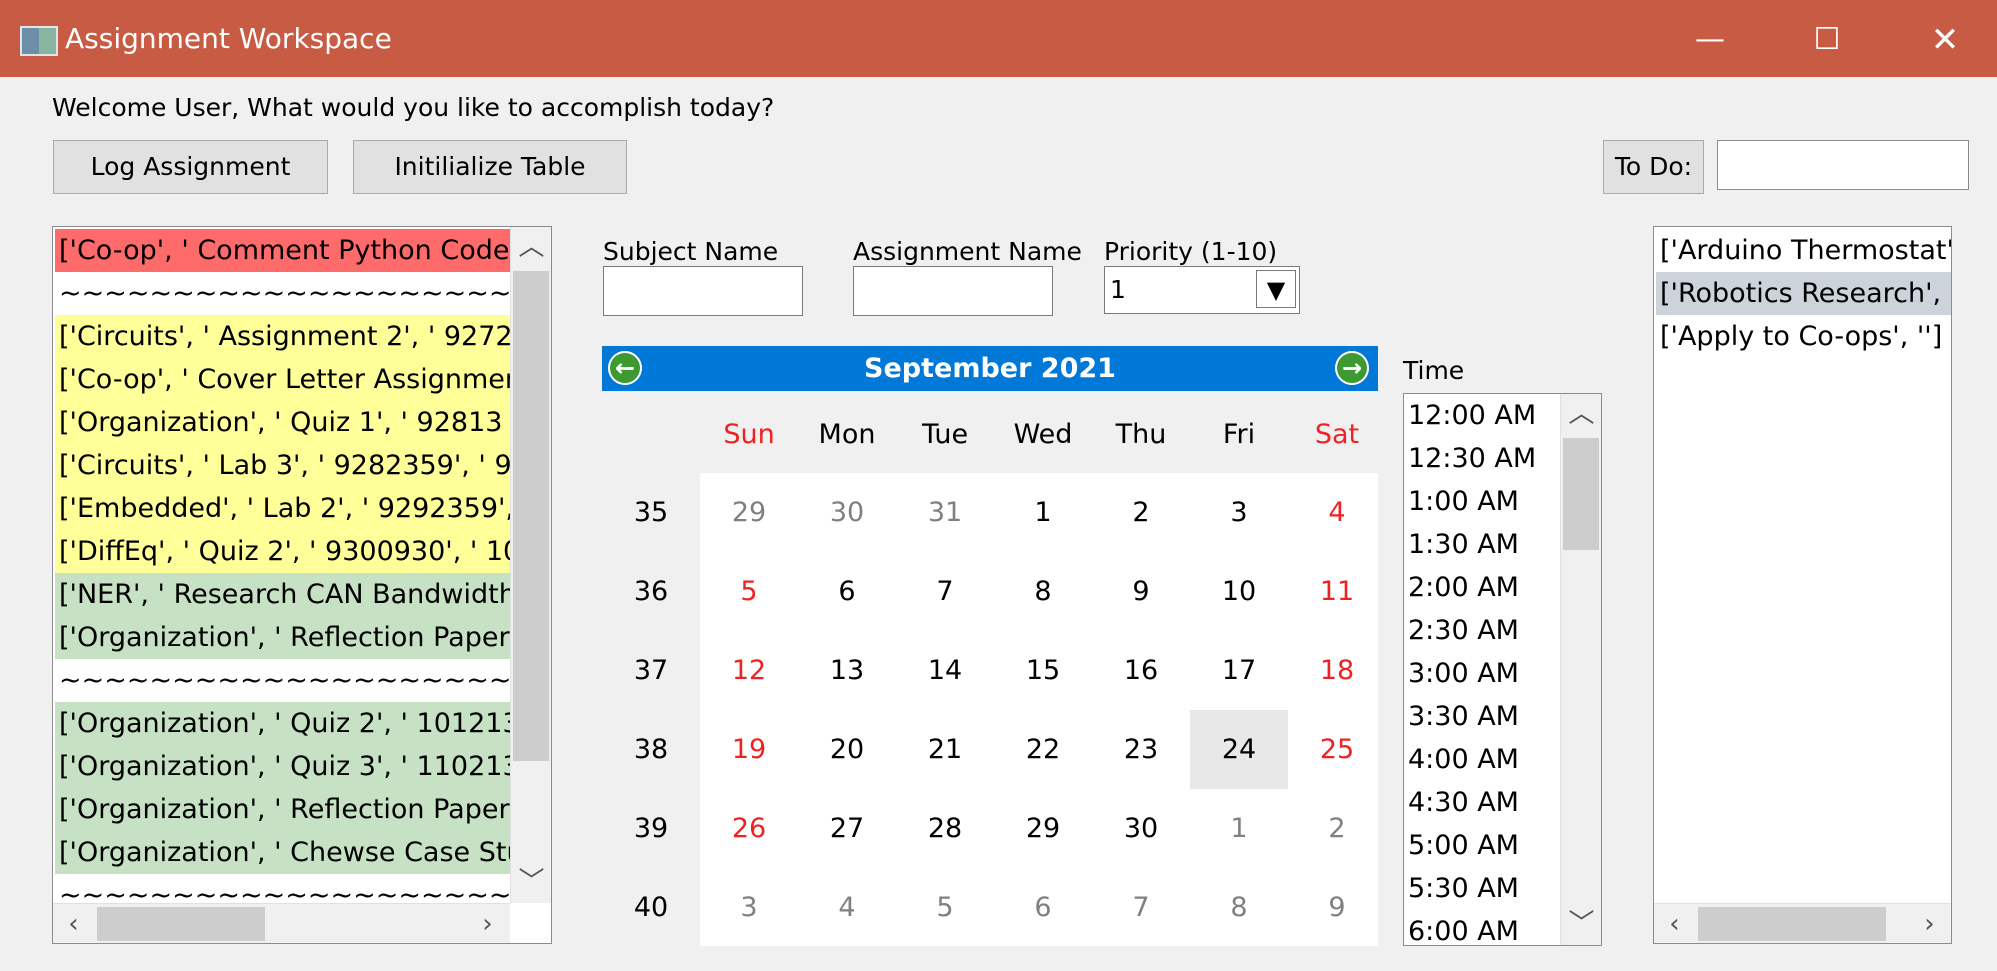  I want to click on assignment-row: ['Circuits', ' Lab 3', ' 9282359', ' 9, so click(282, 465).